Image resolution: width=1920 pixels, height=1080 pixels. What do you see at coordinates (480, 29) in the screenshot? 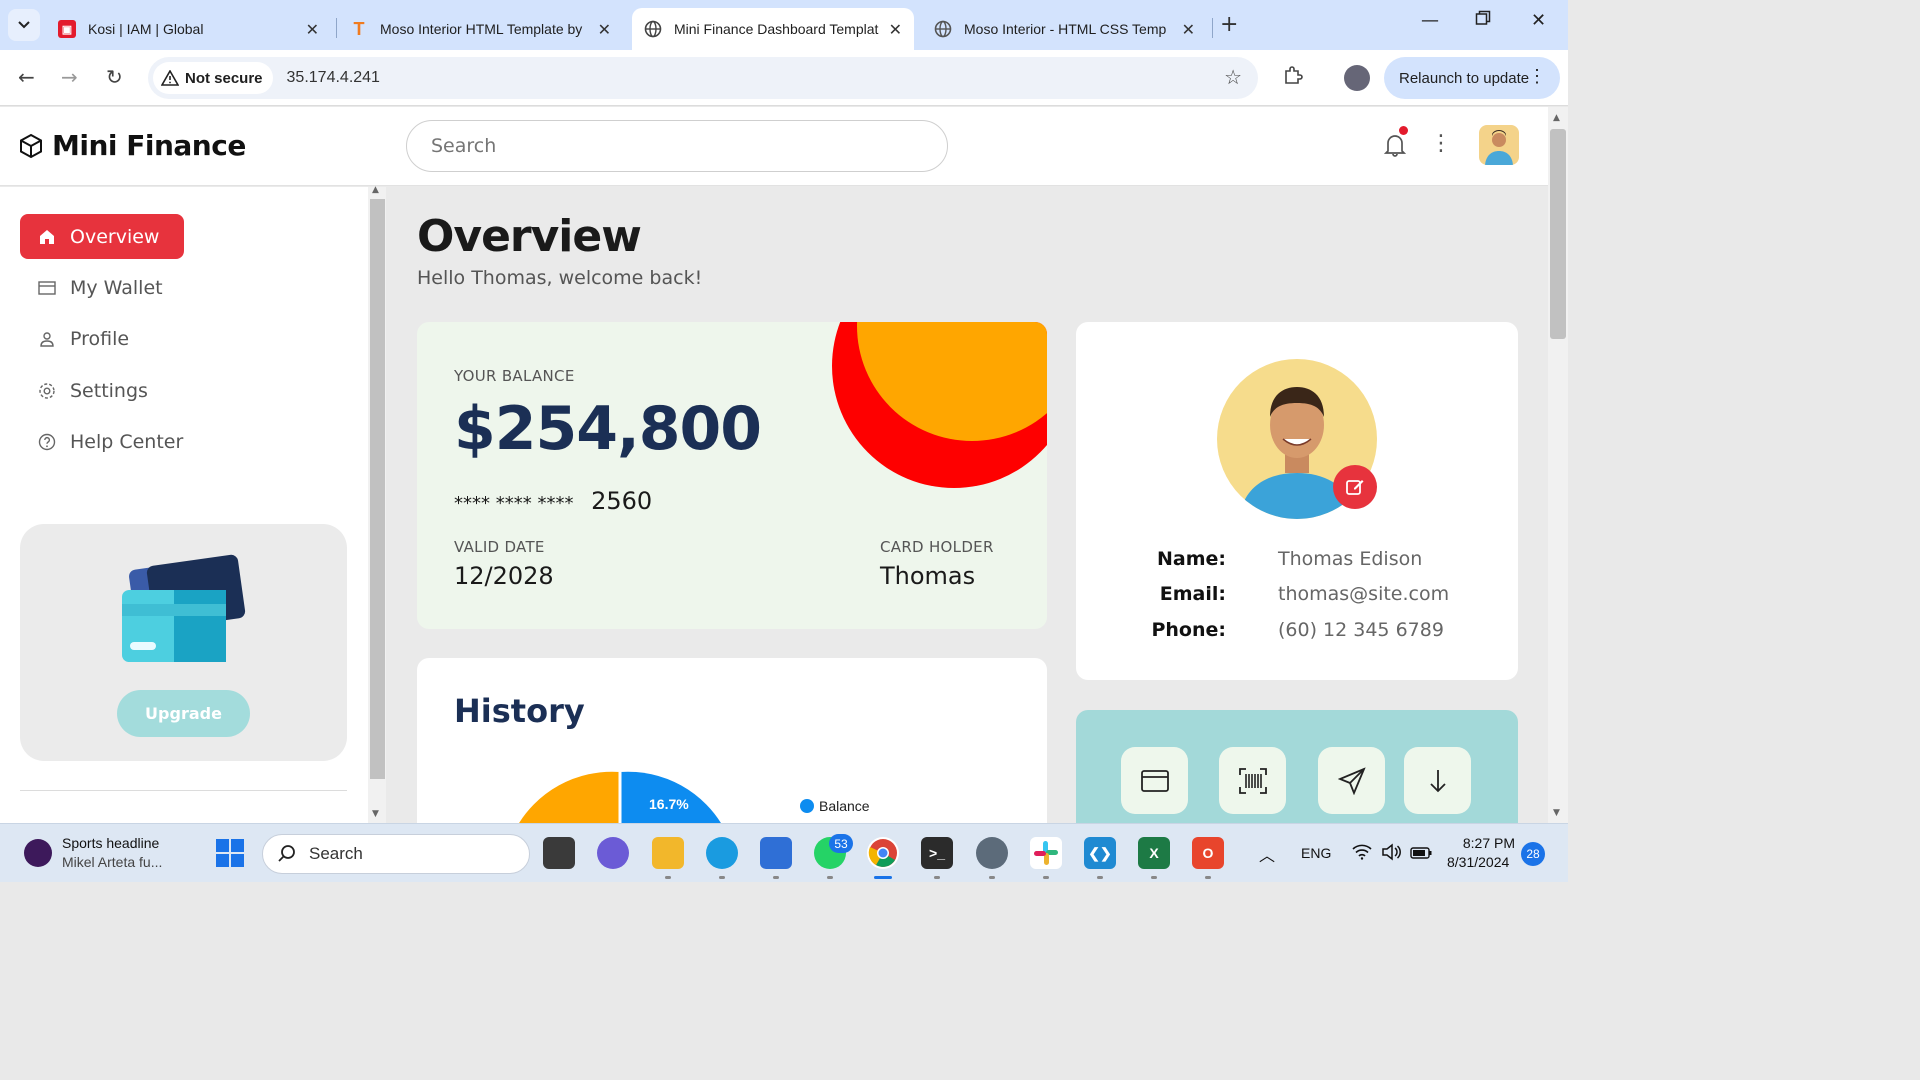
I see `browser-tab: T Moso Interior HTML Template by ✕` at bounding box center [480, 29].